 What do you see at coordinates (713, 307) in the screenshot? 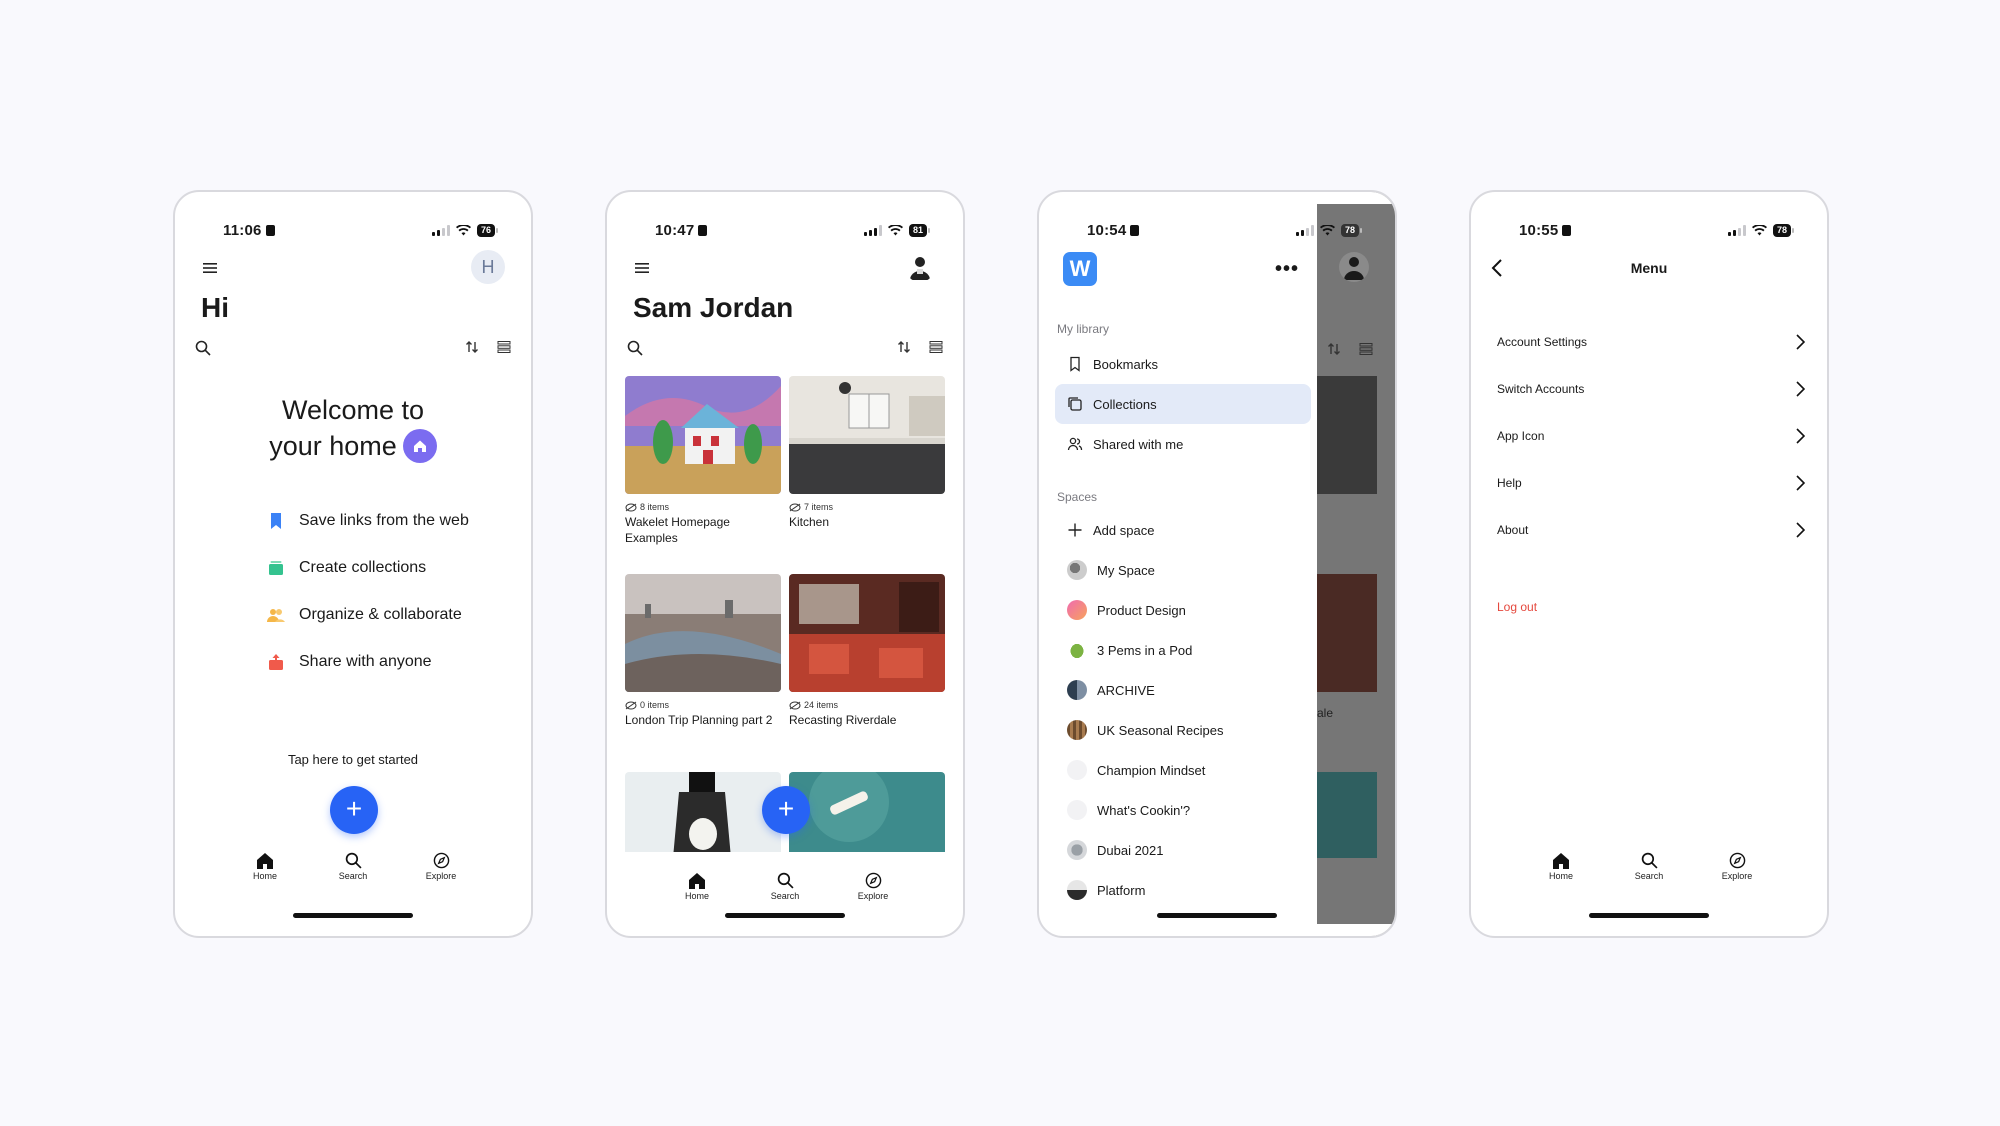
I see `profile-name: Sam Jordan` at bounding box center [713, 307].